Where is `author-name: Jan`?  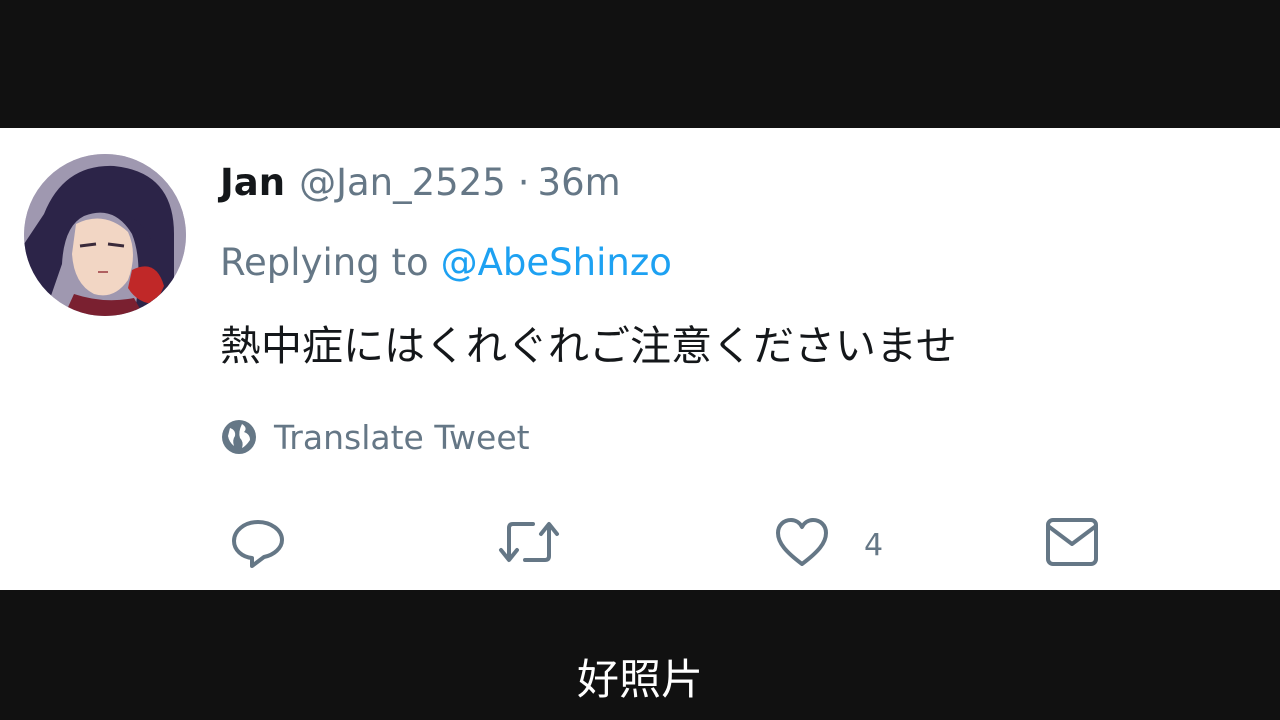 author-name: Jan is located at coordinates (252, 182).